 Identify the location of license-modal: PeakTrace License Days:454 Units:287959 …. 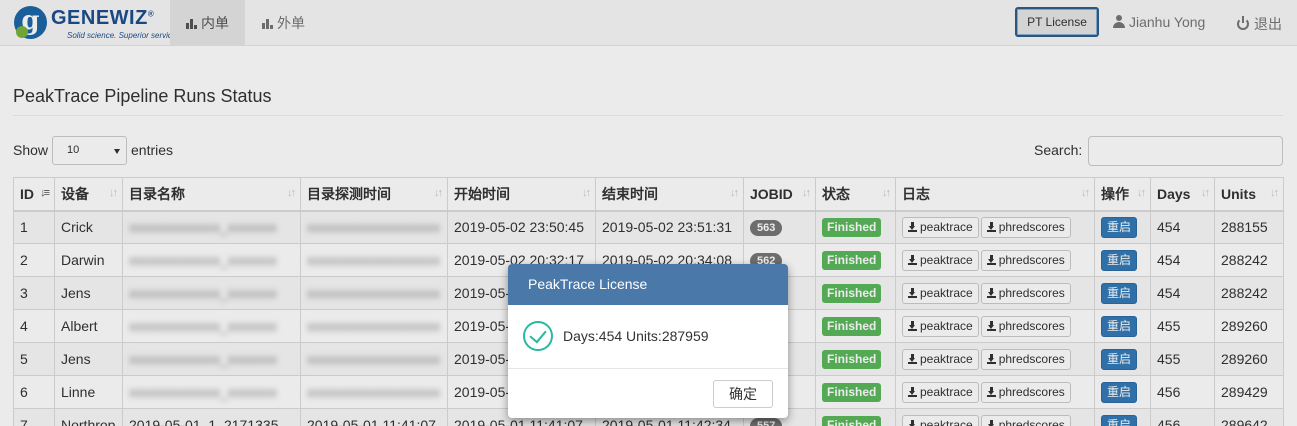
(648, 341).